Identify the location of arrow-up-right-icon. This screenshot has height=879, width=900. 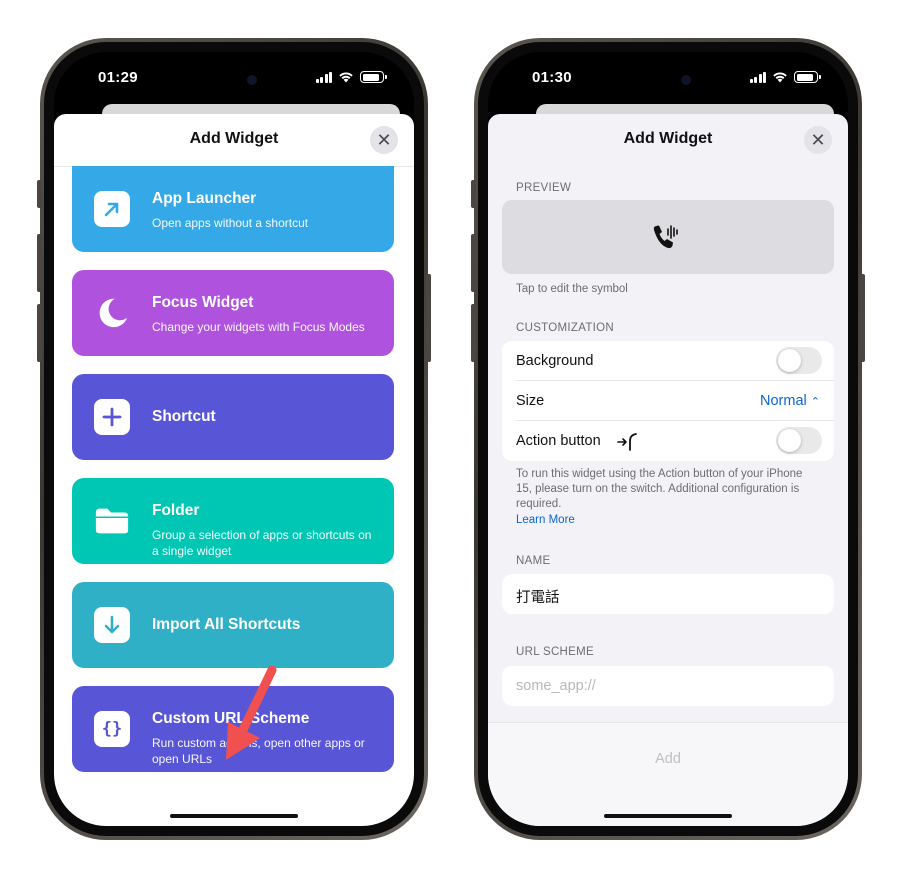
(112, 209).